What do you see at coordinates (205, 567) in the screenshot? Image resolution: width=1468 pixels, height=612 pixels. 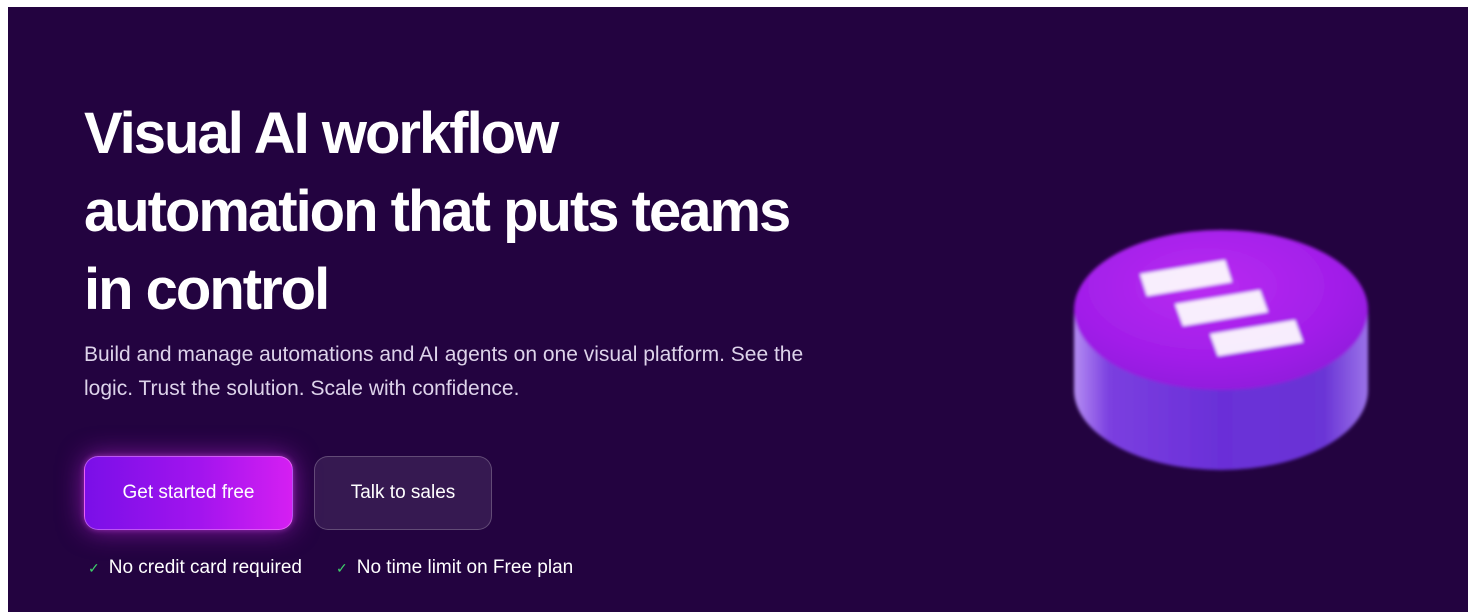 I see `perk-label: No credit card required` at bounding box center [205, 567].